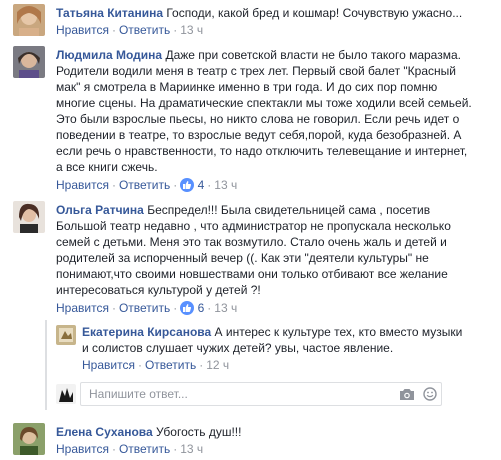 This screenshot has width=501, height=460. I want to click on comment-author: Елена Суханова, so click(104, 432).